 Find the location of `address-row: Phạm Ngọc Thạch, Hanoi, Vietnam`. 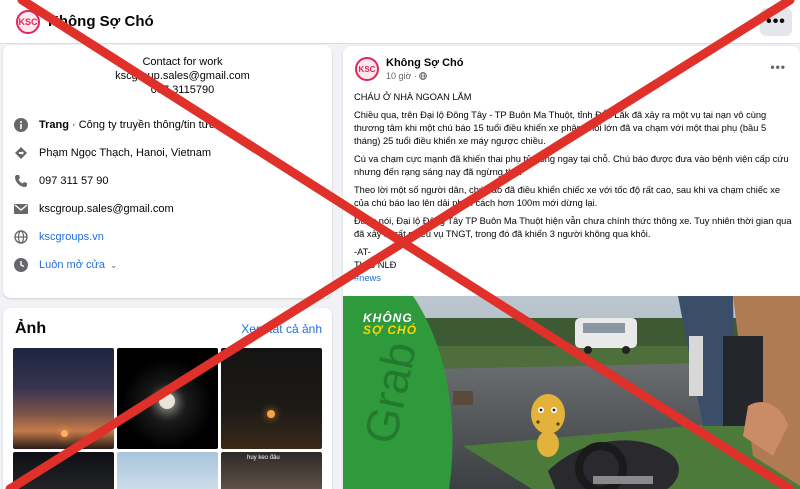

address-row: Phạm Ngọc Thạch, Hanoi, Vietnam is located at coordinates (112, 153).